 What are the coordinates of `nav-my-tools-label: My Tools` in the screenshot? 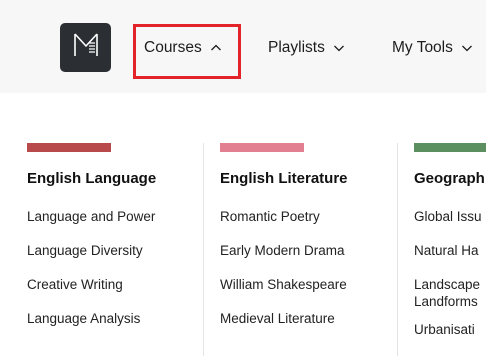 It's located at (422, 47).